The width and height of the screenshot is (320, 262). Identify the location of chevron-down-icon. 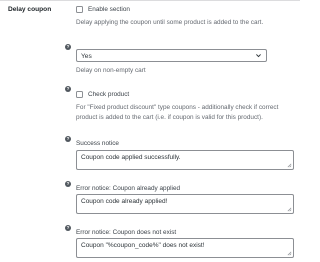
(258, 56).